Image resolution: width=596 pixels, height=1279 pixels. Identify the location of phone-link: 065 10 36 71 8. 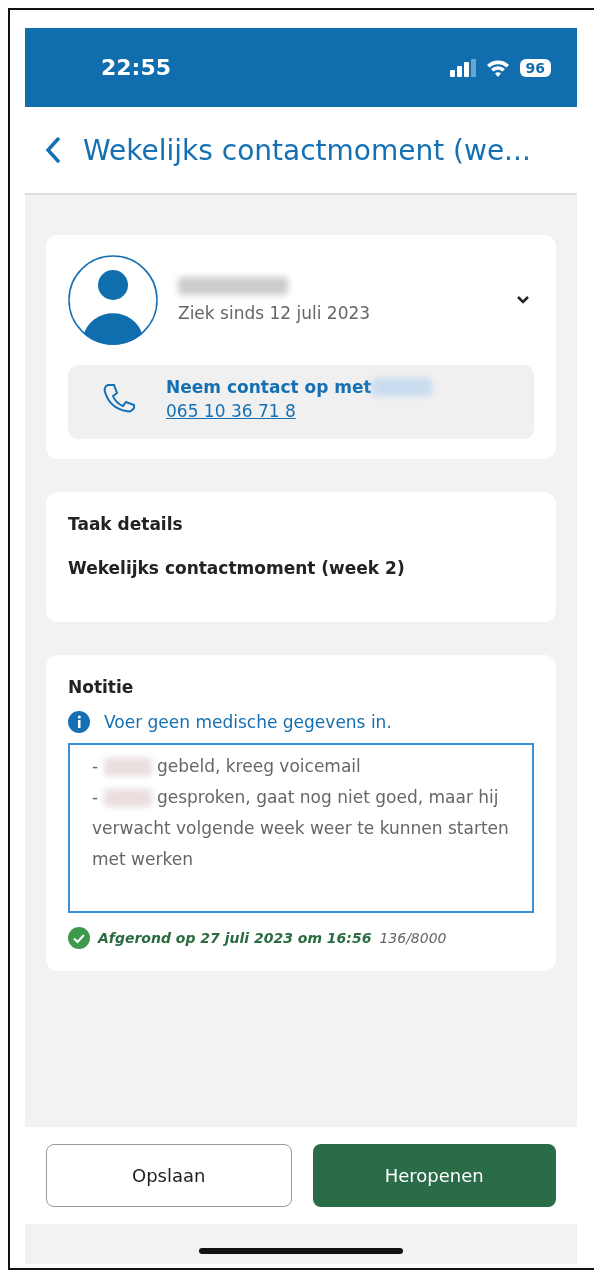
(299, 411).